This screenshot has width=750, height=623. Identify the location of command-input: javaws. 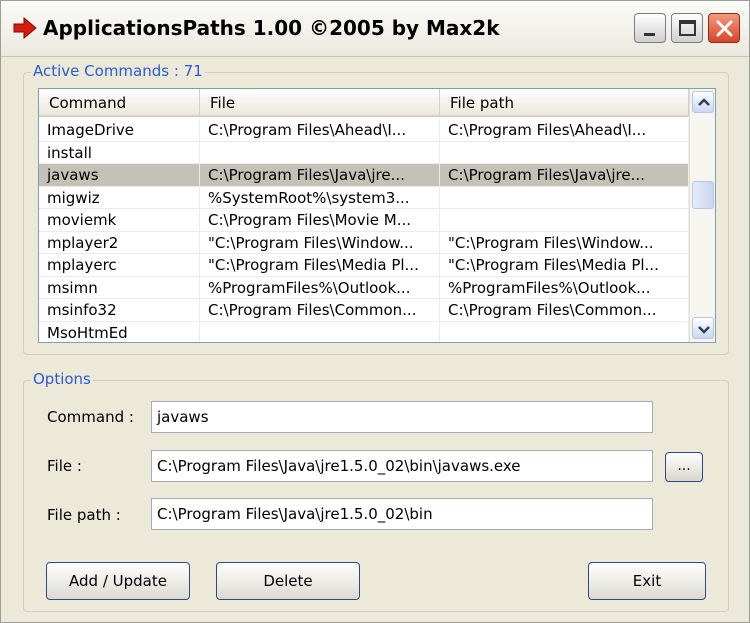
(402, 417).